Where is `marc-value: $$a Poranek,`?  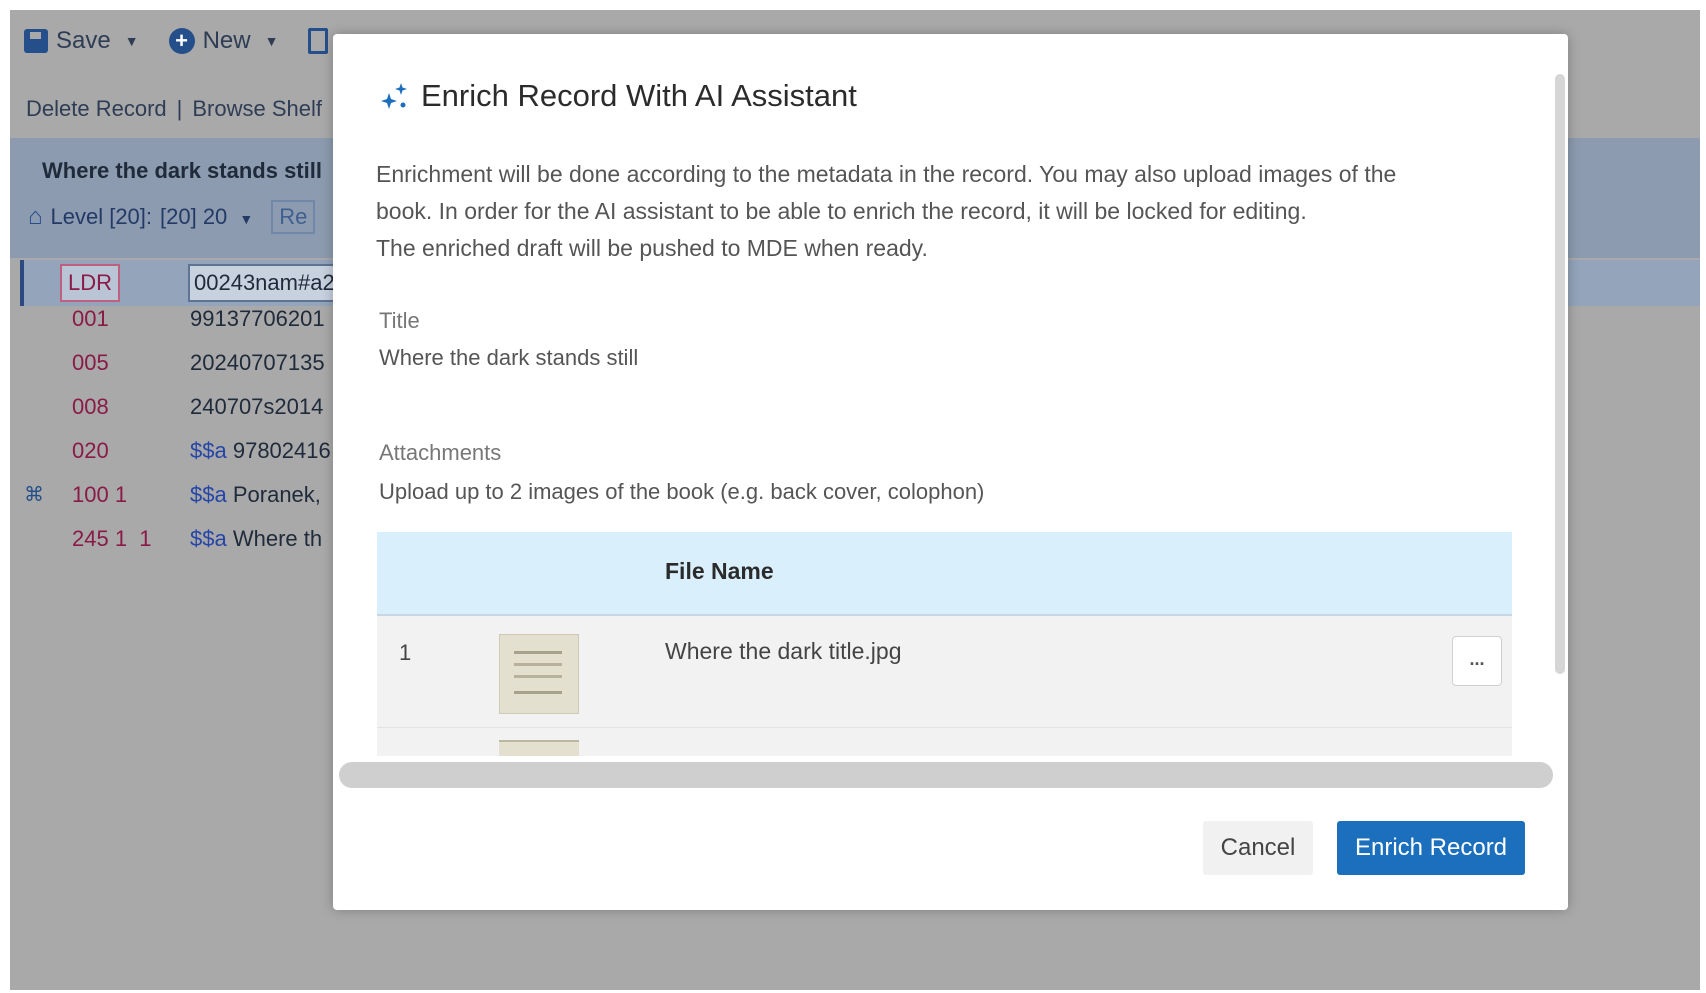 marc-value: $$a Poranek, is located at coordinates (255, 495).